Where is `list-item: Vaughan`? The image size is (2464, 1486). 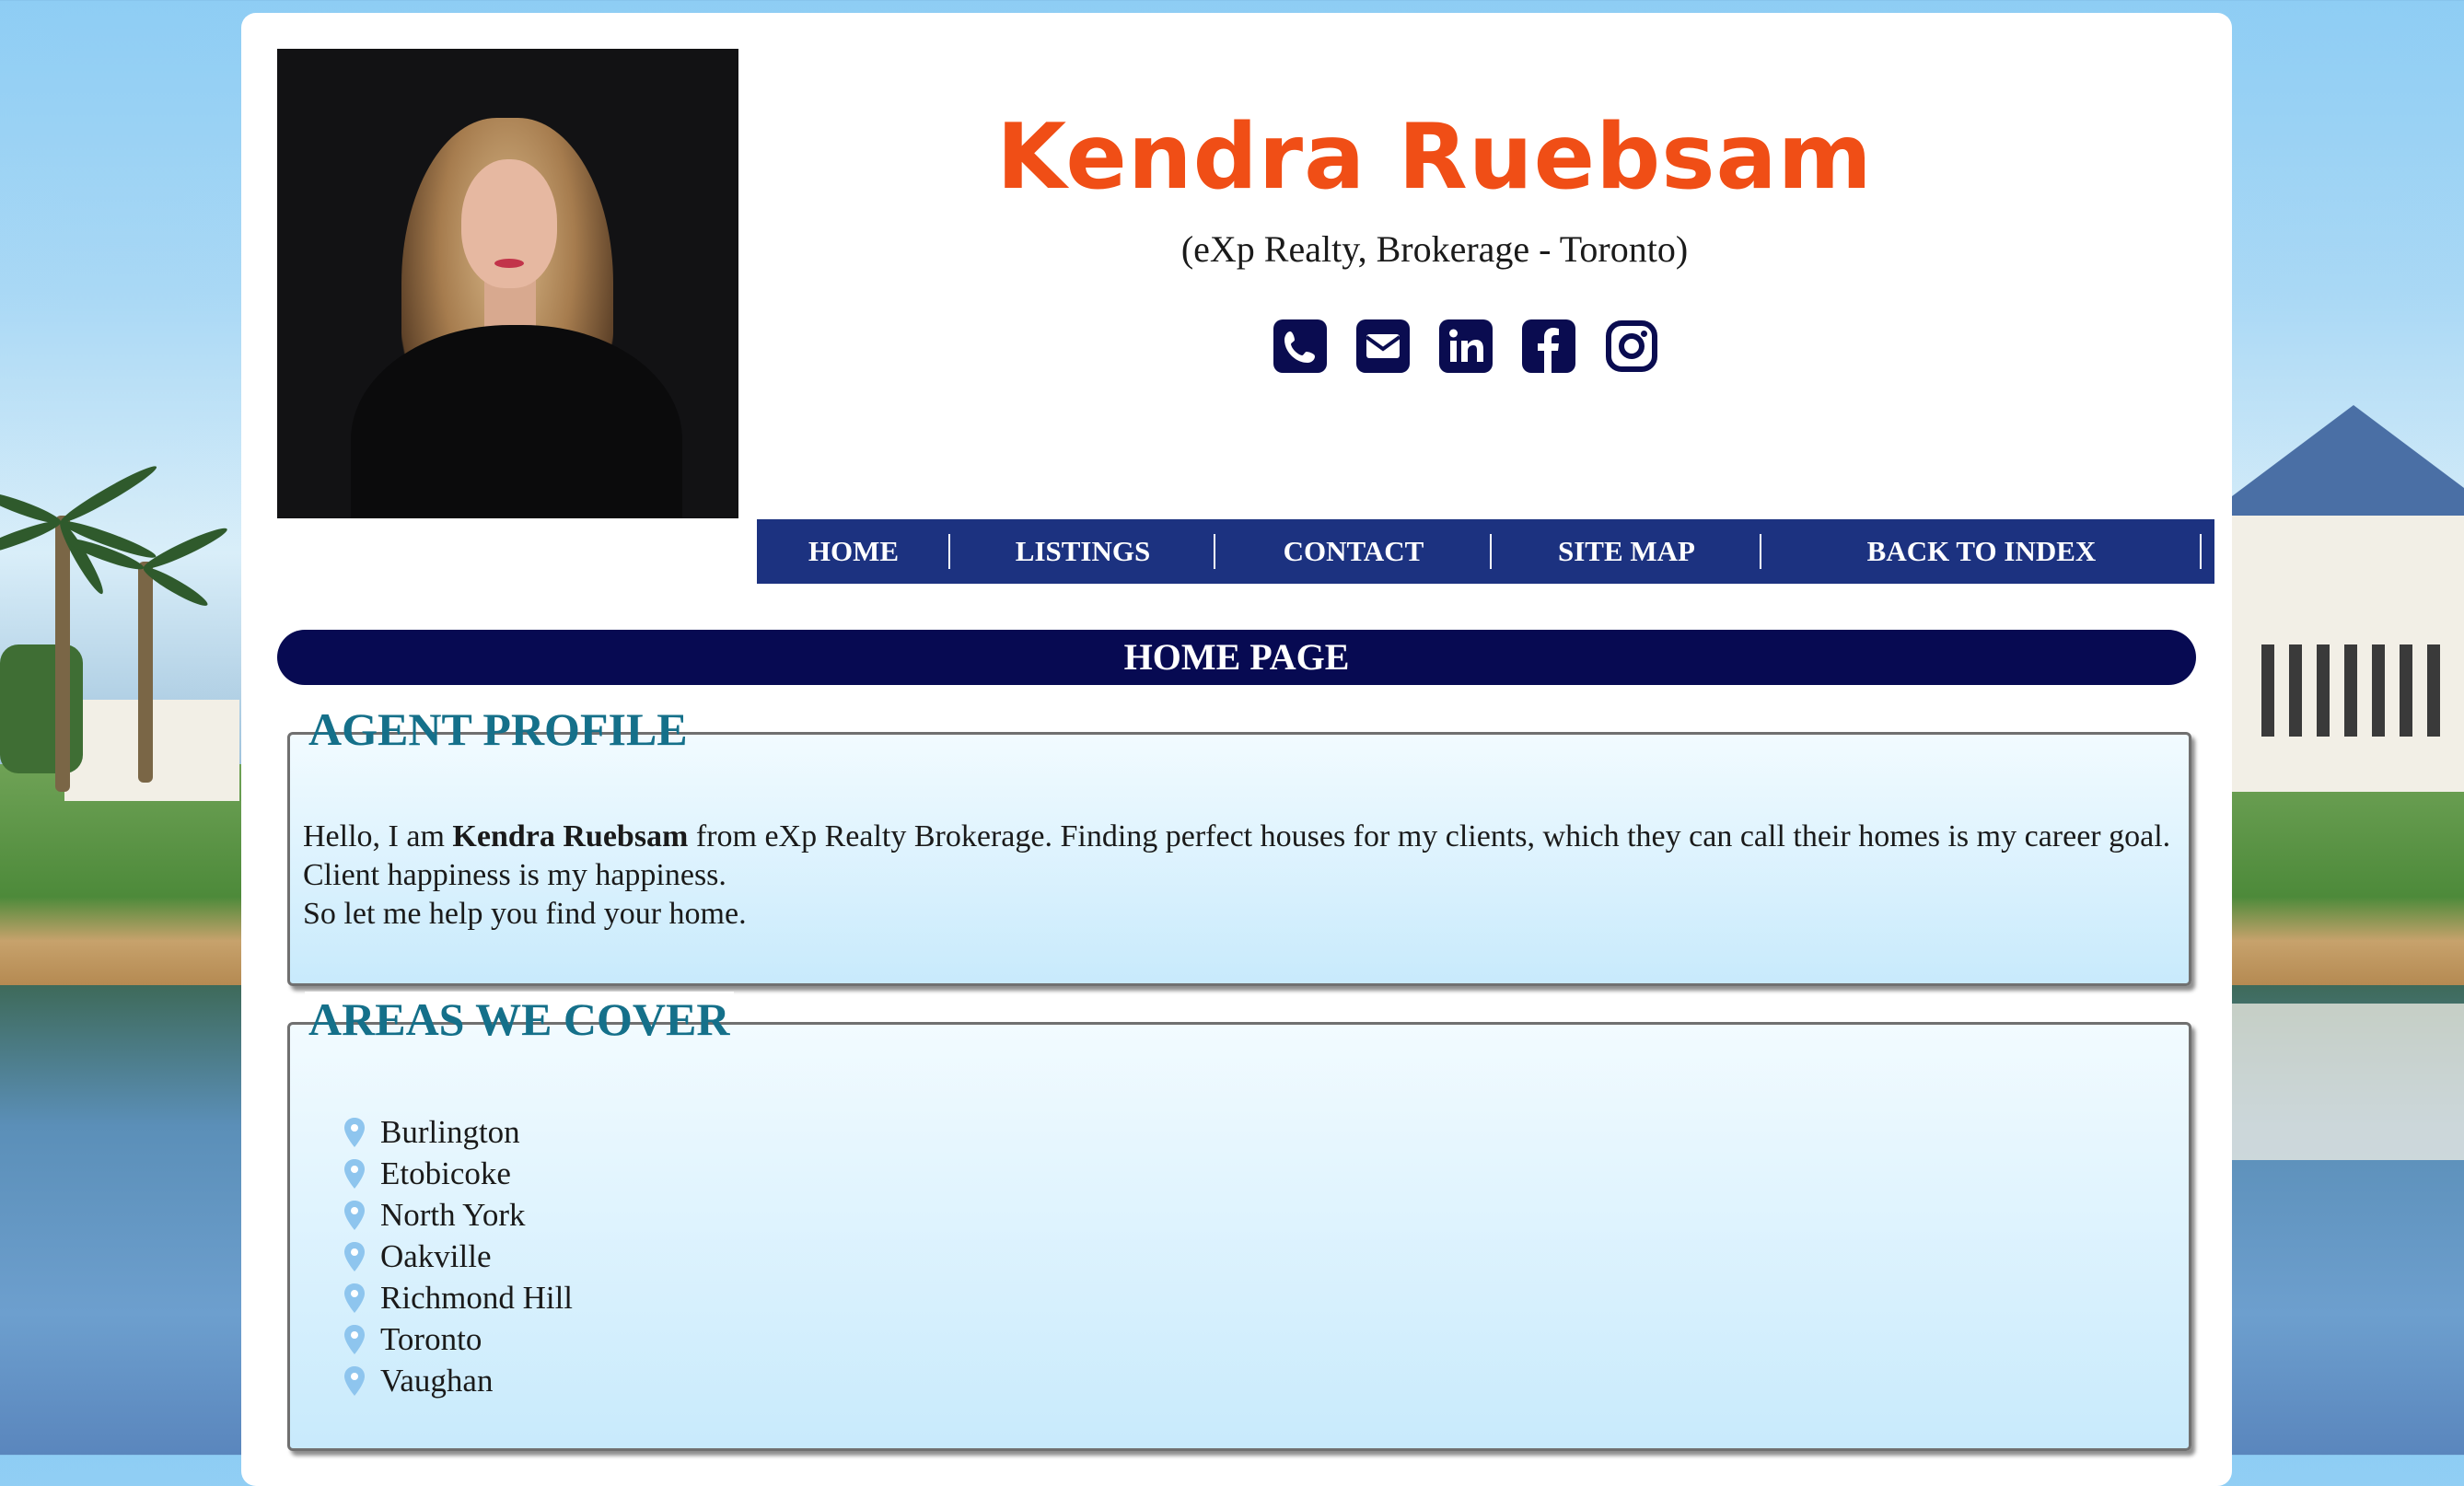 list-item: Vaughan is located at coordinates (458, 1380).